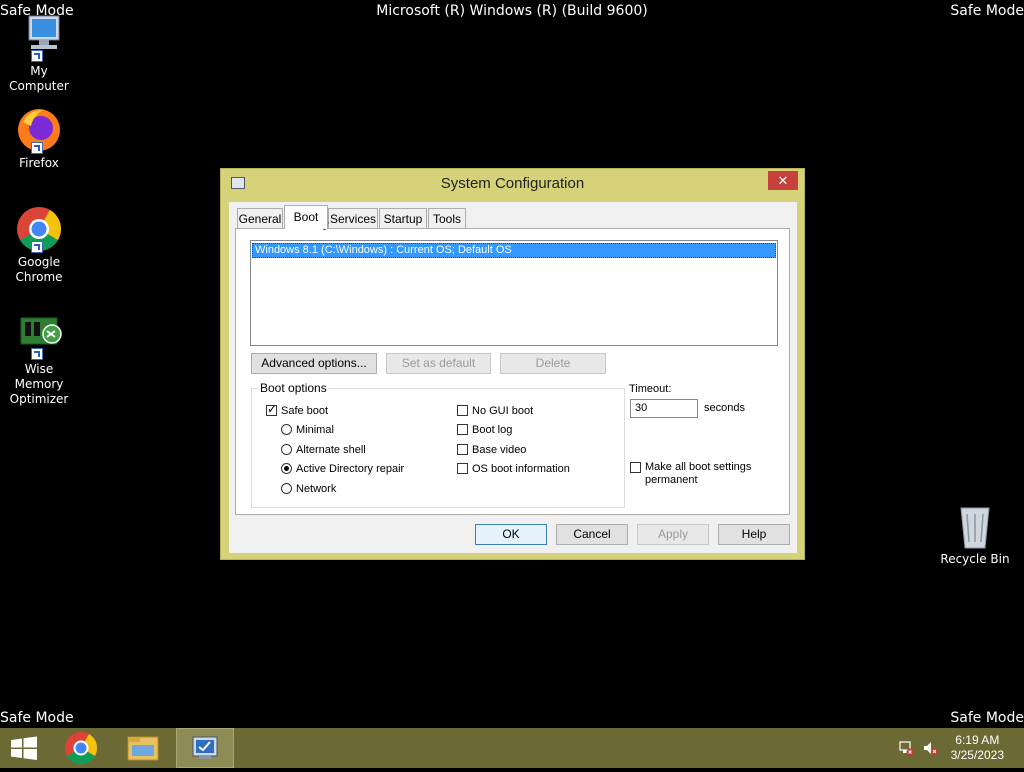 This screenshot has height=772, width=1024. I want to click on no-gui-boot-label: No GUI boot, so click(503, 411).